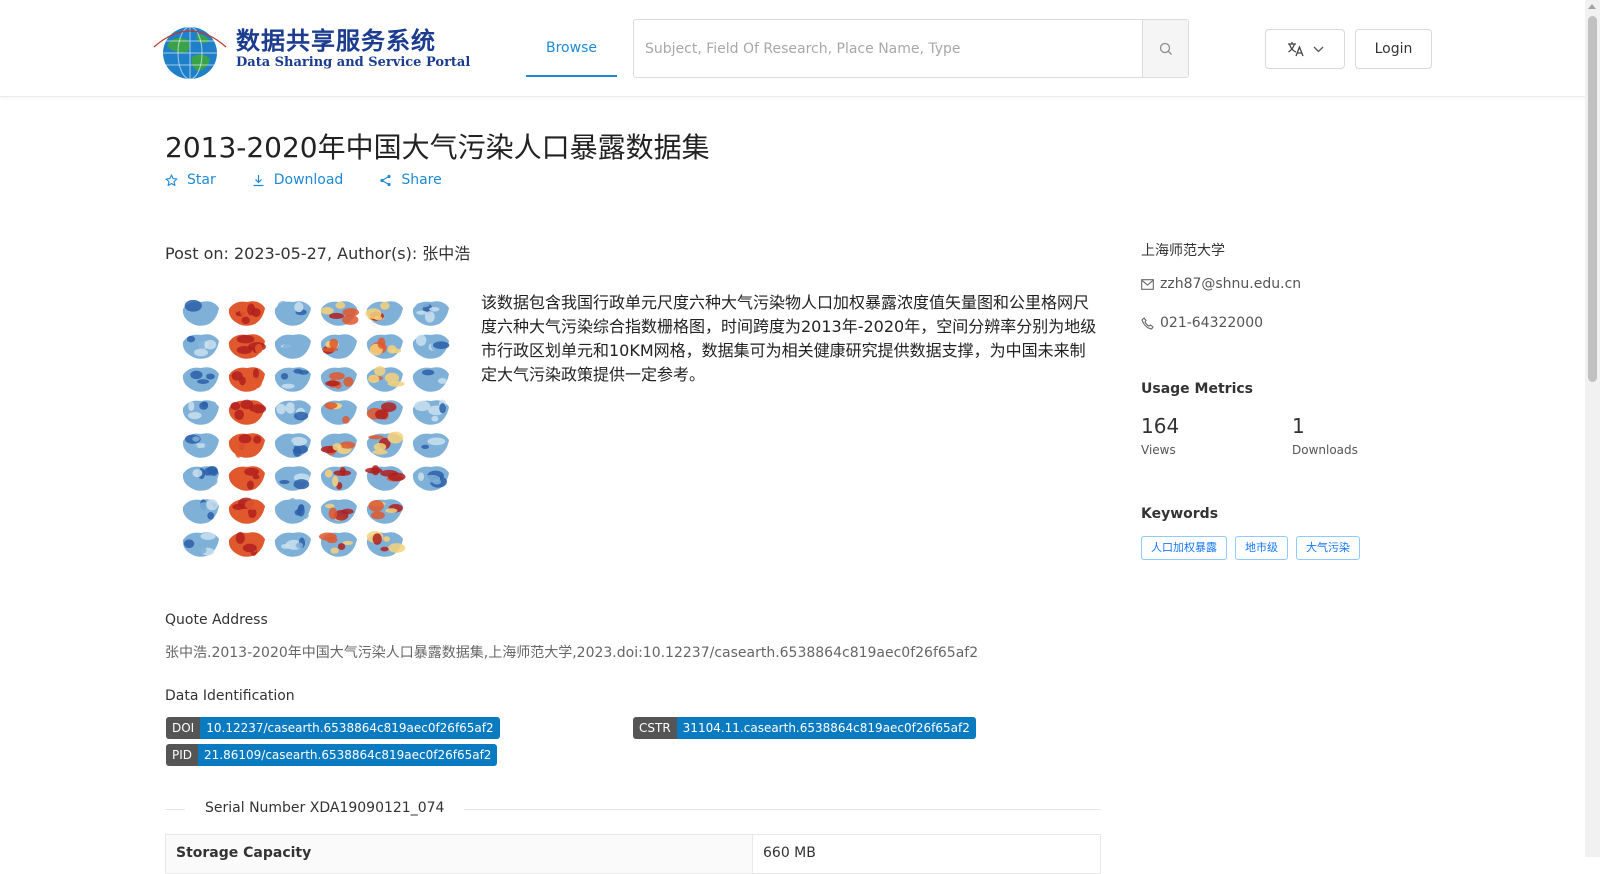  What do you see at coordinates (889, 48) in the screenshot?
I see `search-input` at bounding box center [889, 48].